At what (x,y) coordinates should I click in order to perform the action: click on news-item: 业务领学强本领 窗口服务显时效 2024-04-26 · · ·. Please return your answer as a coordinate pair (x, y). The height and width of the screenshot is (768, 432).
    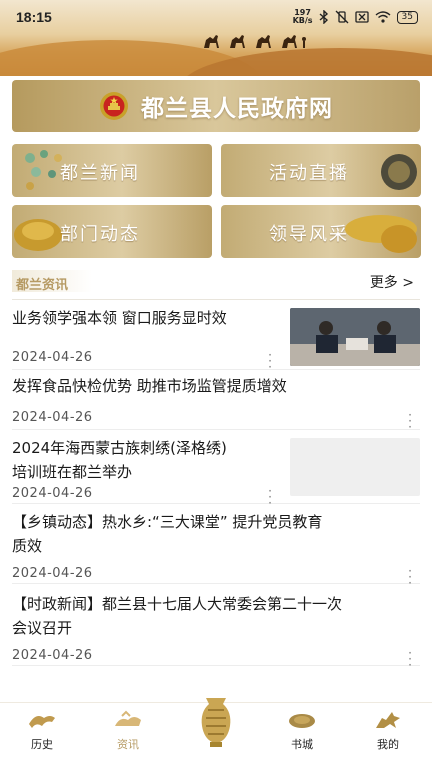
    Looking at the image, I should click on (216, 338).